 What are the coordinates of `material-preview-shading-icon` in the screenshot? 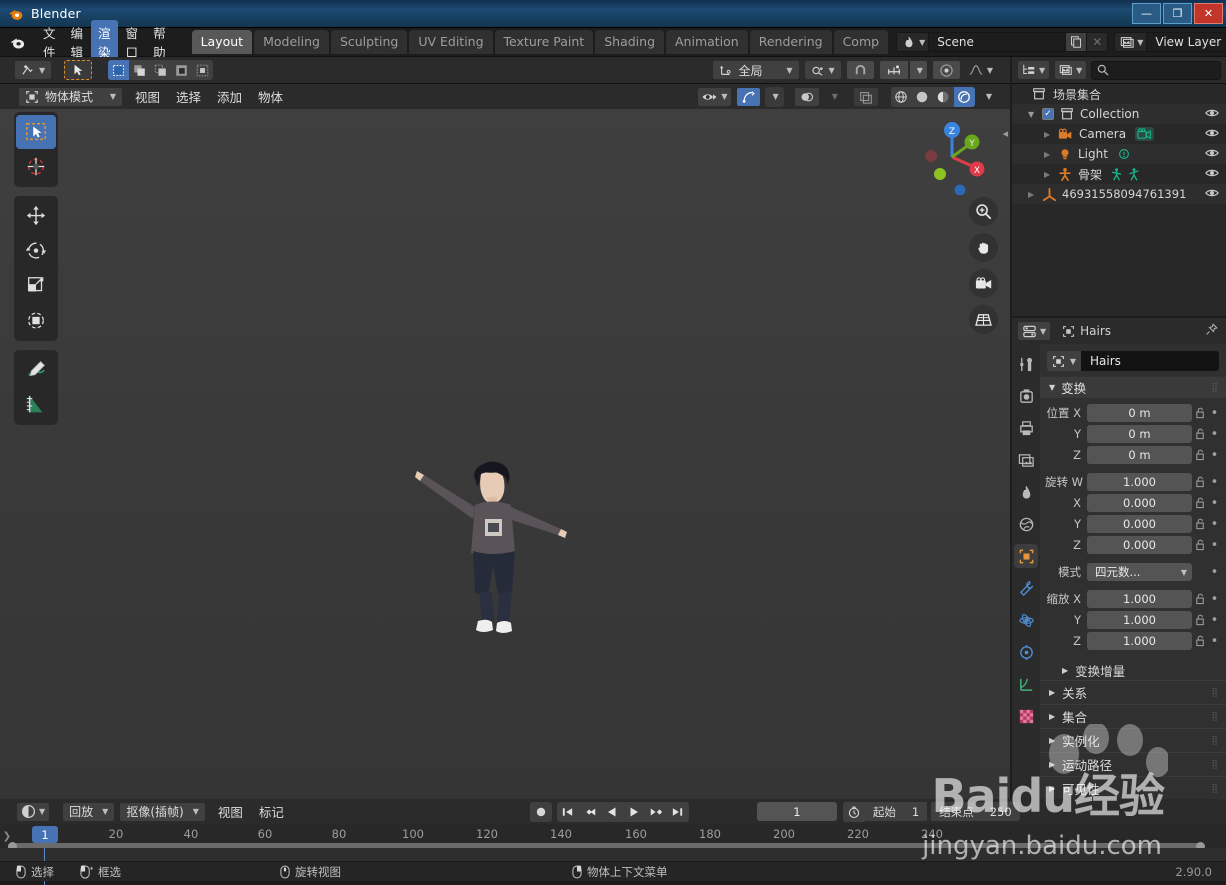 It's located at (943, 97).